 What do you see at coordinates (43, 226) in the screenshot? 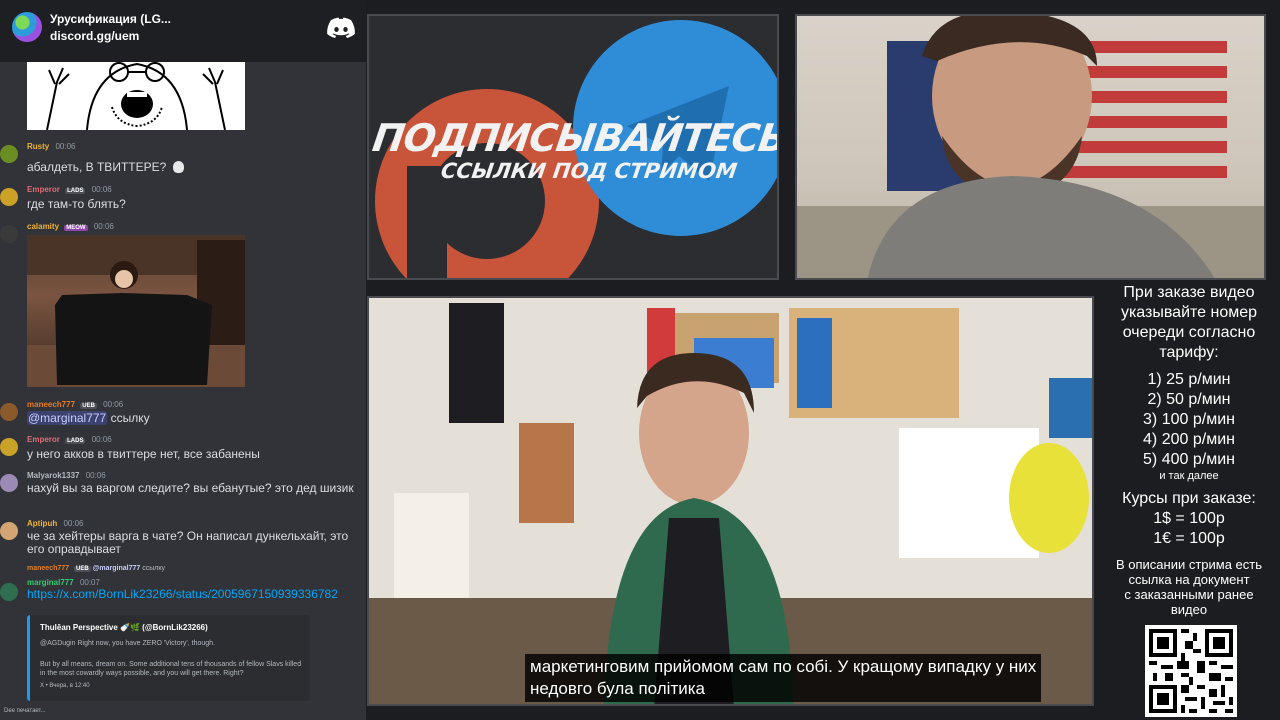
I see `username: calamity` at bounding box center [43, 226].